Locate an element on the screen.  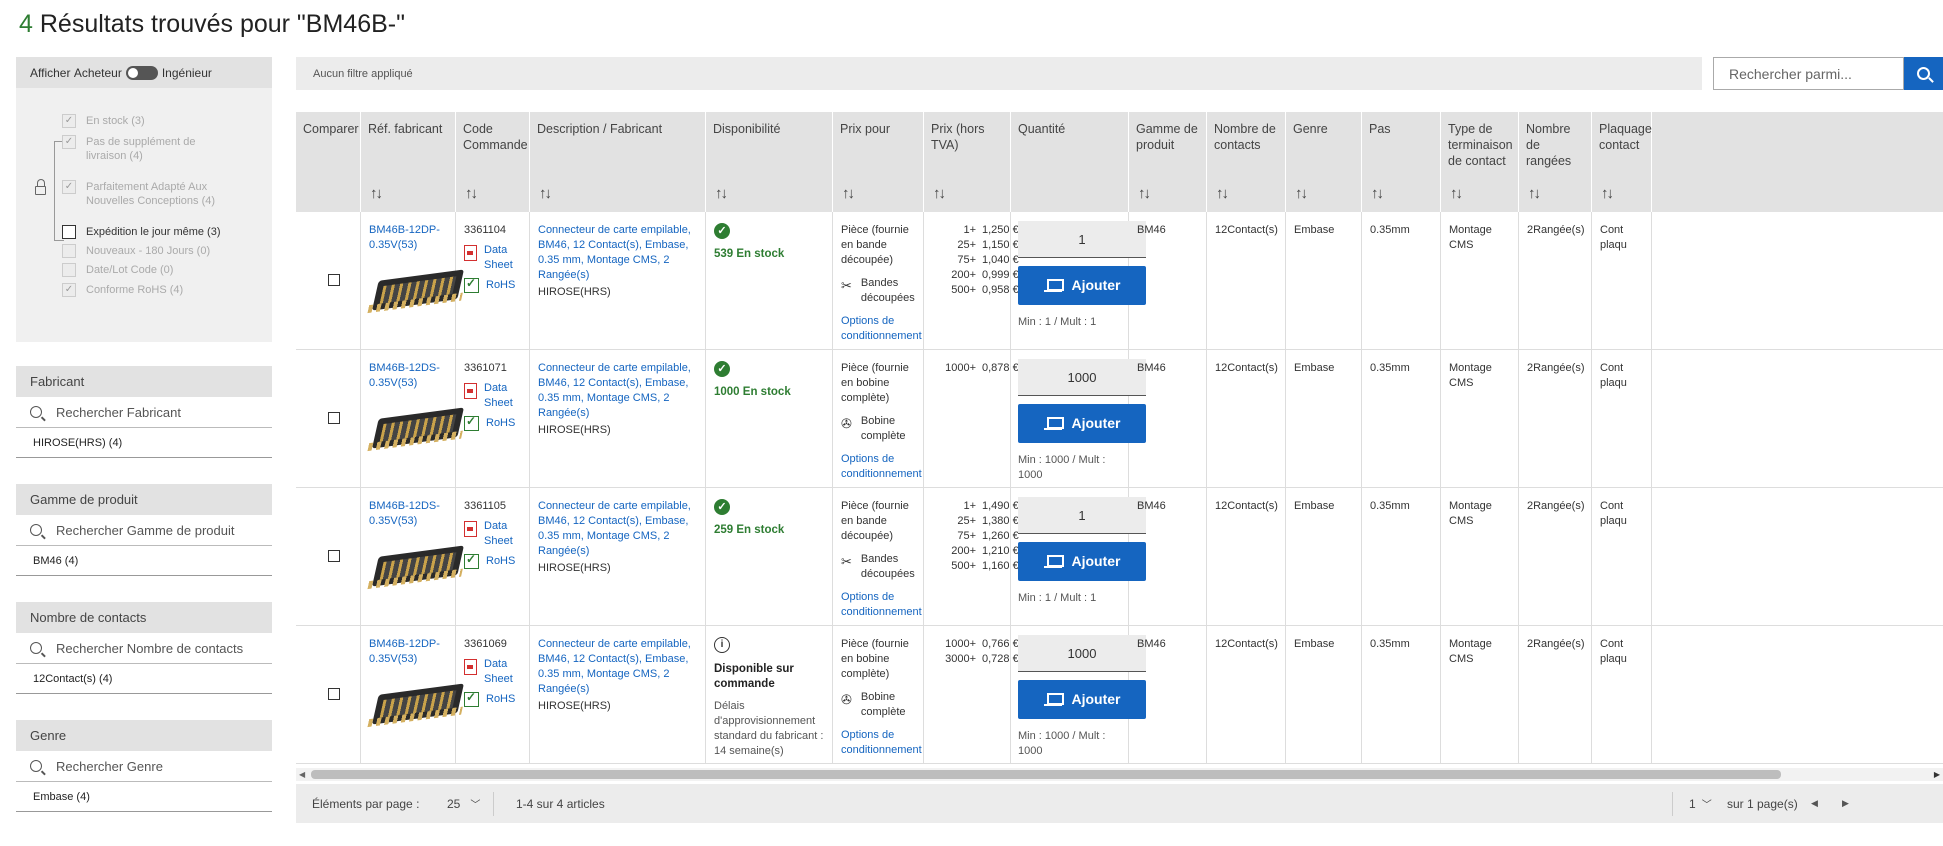
facet-value: Embase (4) is located at coordinates (144, 797).